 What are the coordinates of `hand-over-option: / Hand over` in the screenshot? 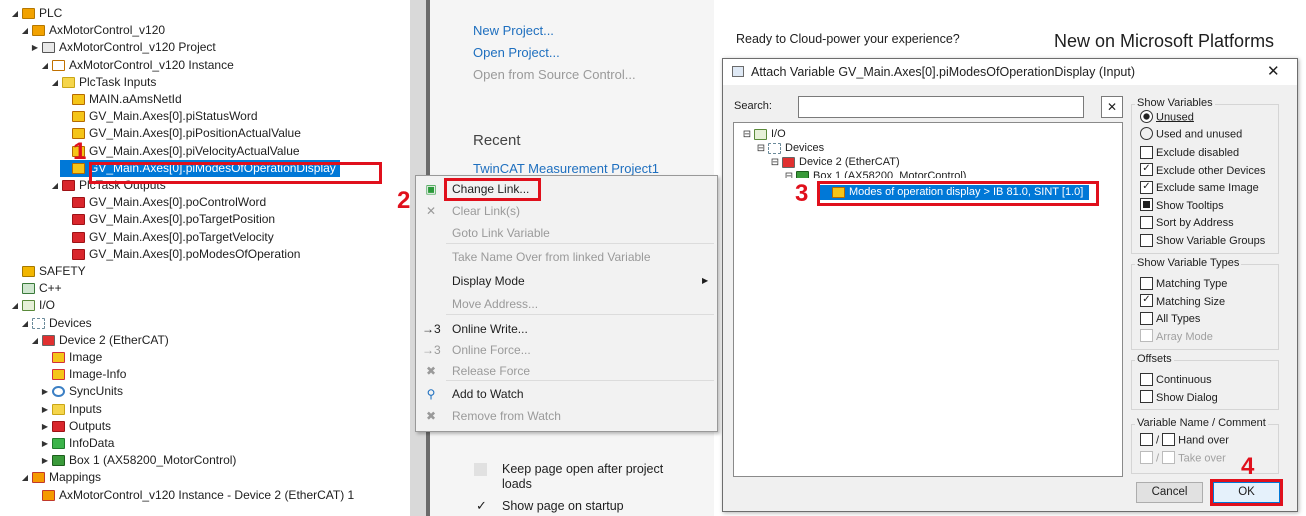 It's located at (1184, 440).